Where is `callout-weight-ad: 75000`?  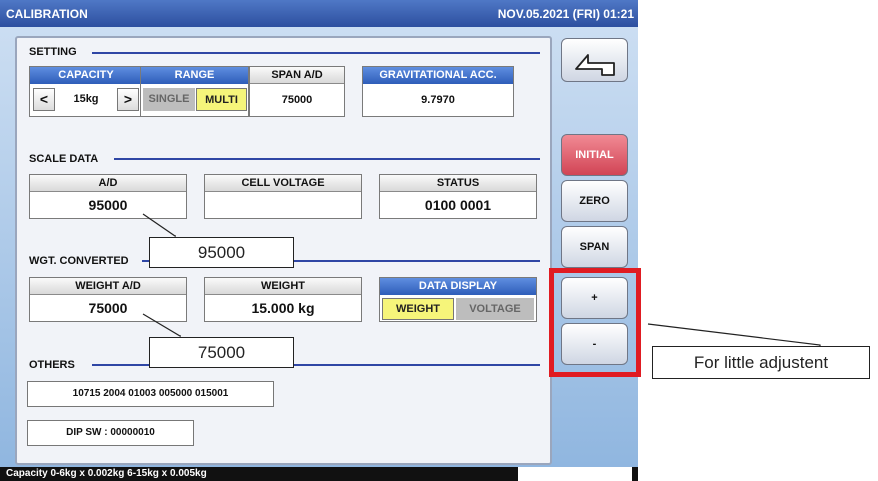 callout-weight-ad: 75000 is located at coordinates (221, 352).